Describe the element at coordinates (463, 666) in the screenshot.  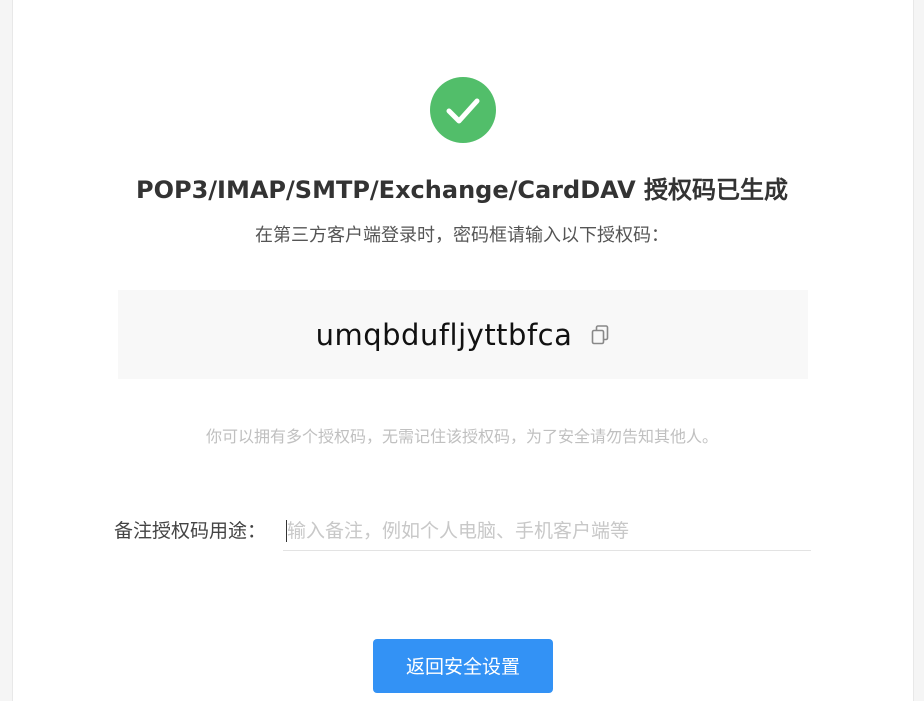
I see `back-to-security-settings-button: 返回安全设置` at that location.